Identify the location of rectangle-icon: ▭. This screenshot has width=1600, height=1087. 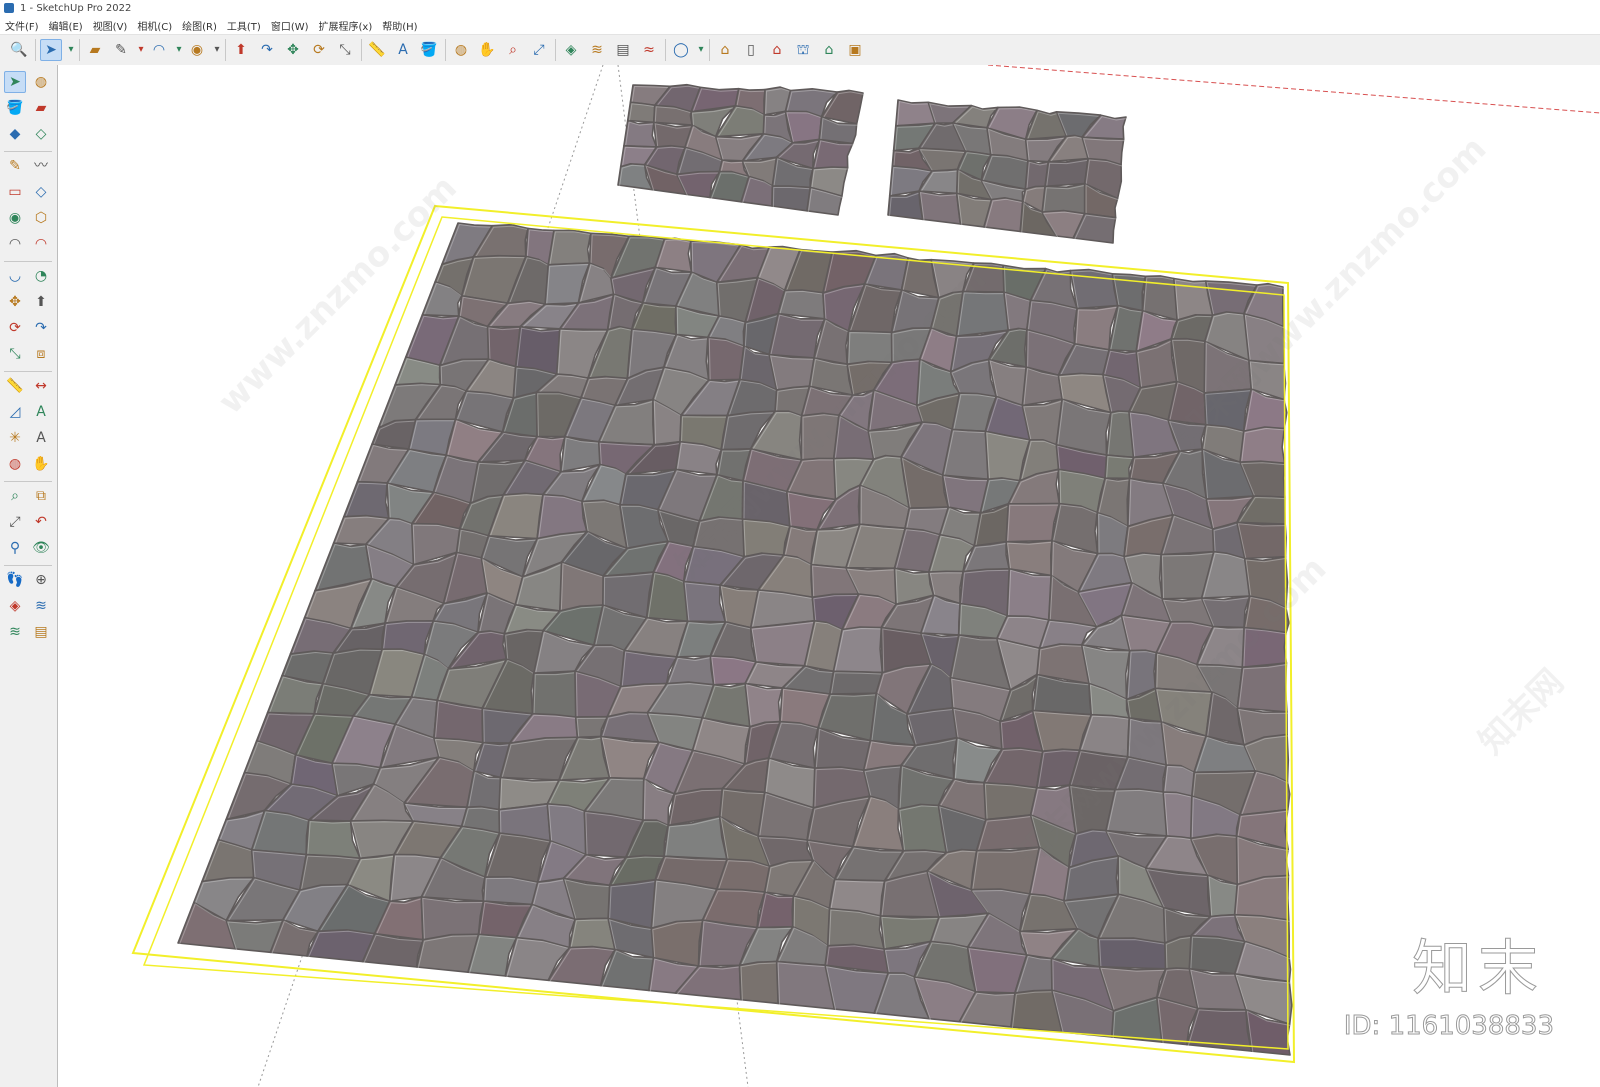
(15, 192).